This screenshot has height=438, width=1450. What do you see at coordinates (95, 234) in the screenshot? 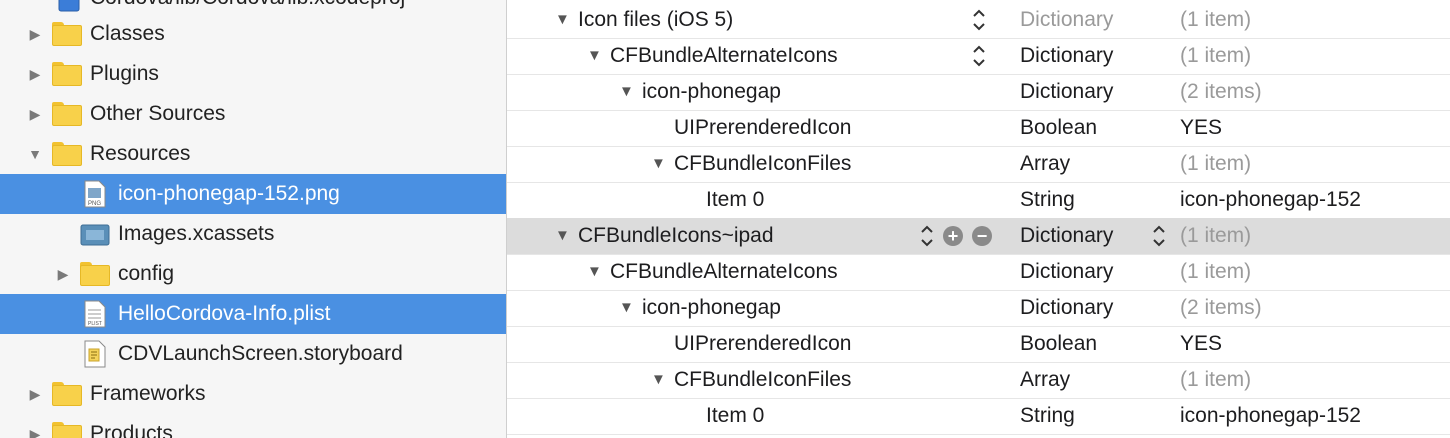
I see `asset-catalog-icon` at bounding box center [95, 234].